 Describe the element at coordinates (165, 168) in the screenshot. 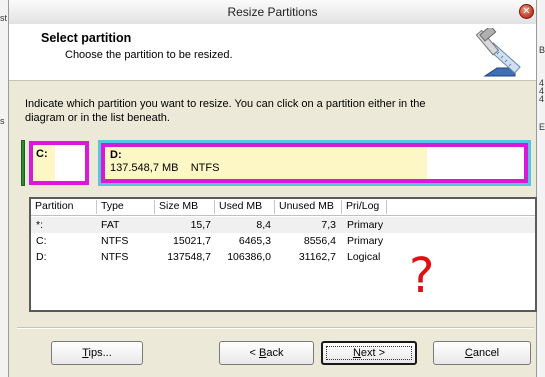

I see `partition-info: 137.548,7 MB NTFS` at that location.